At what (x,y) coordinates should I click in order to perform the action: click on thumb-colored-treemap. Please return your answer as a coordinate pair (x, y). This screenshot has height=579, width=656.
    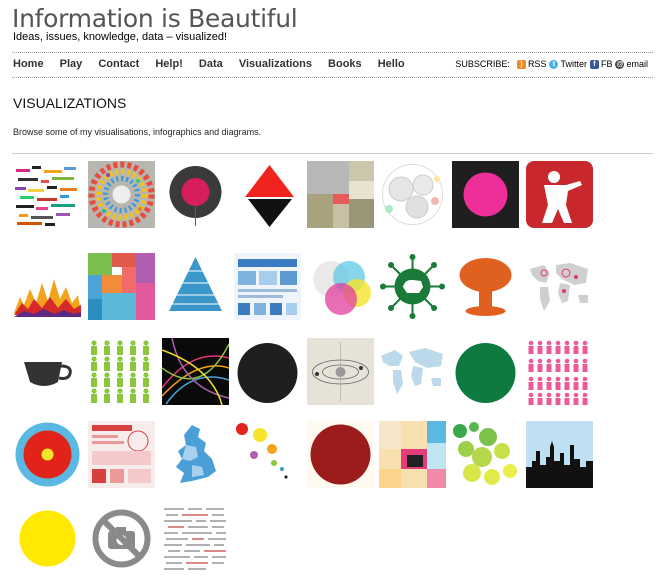
    Looking at the image, I should click on (121, 286).